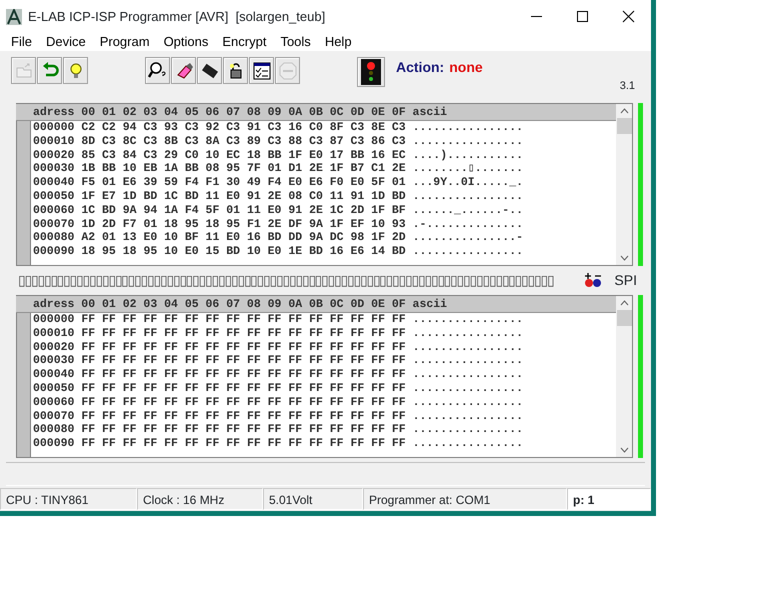  I want to click on checklist-icon, so click(262, 70).